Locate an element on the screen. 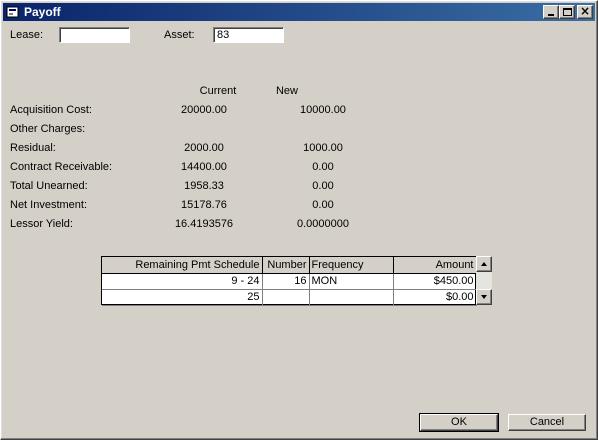  new-value: 0.0000000 is located at coordinates (323, 224).